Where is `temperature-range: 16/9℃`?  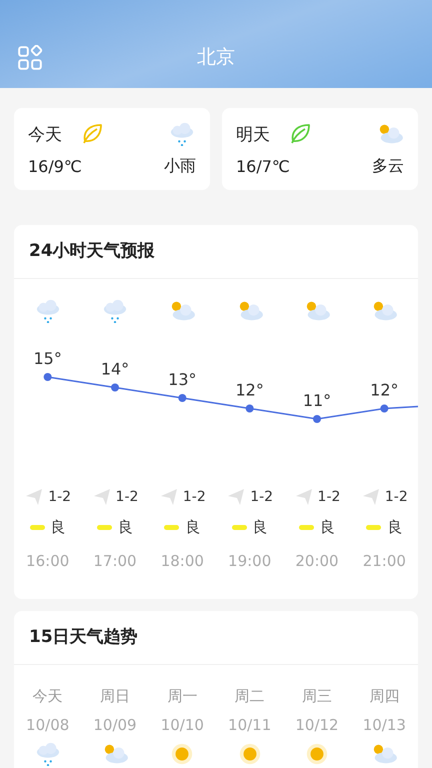
temperature-range: 16/9℃ is located at coordinates (55, 166).